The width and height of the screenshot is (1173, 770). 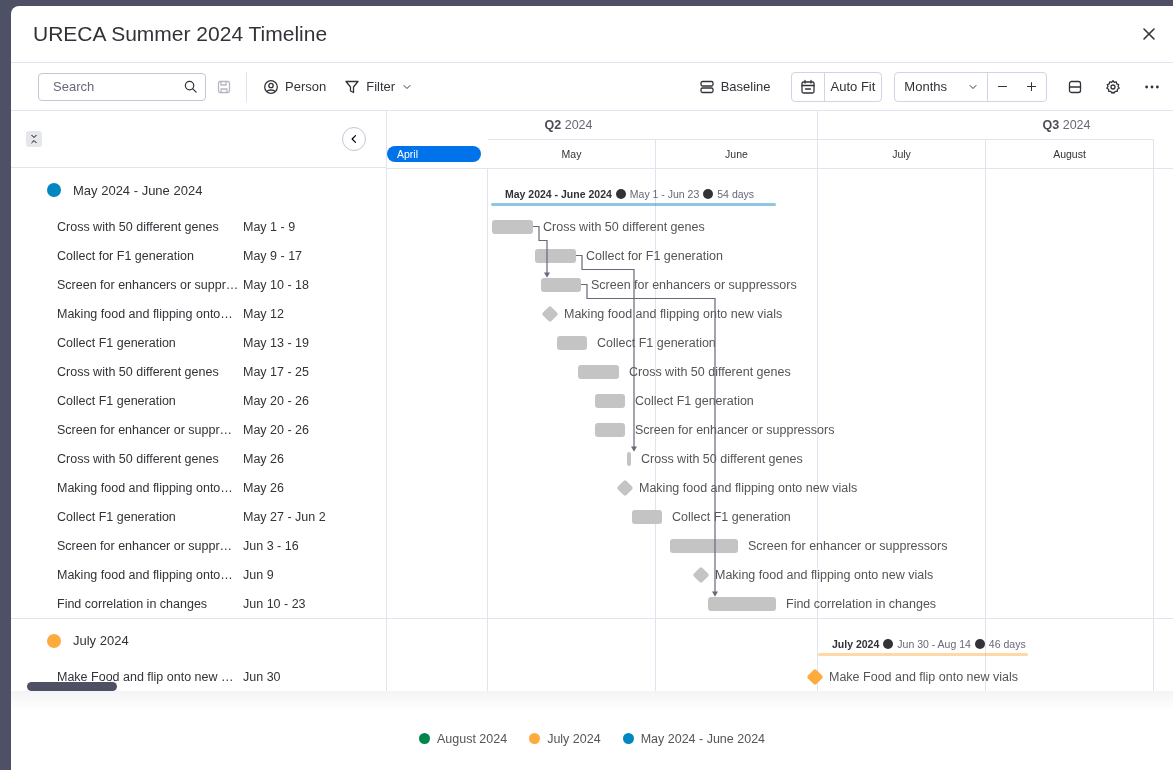 I want to click on group-duration: 46 days, so click(x=1007, y=644).